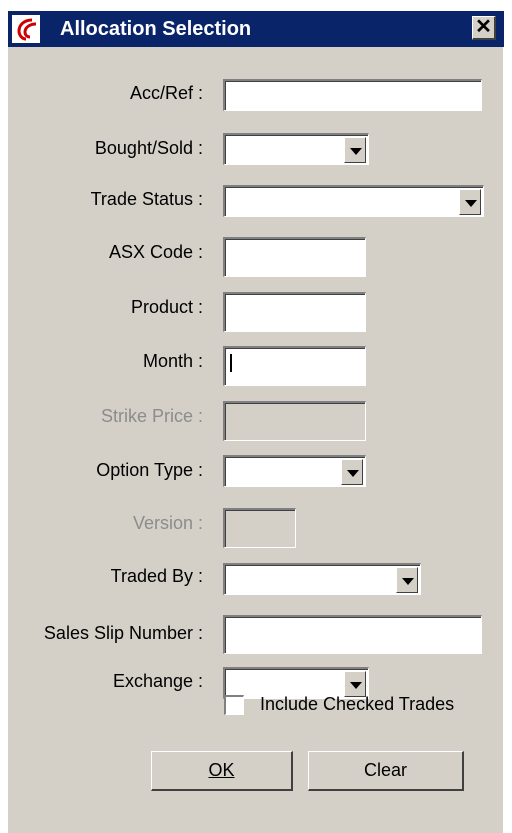 This screenshot has width=512, height=833. I want to click on month-input, so click(294, 366).